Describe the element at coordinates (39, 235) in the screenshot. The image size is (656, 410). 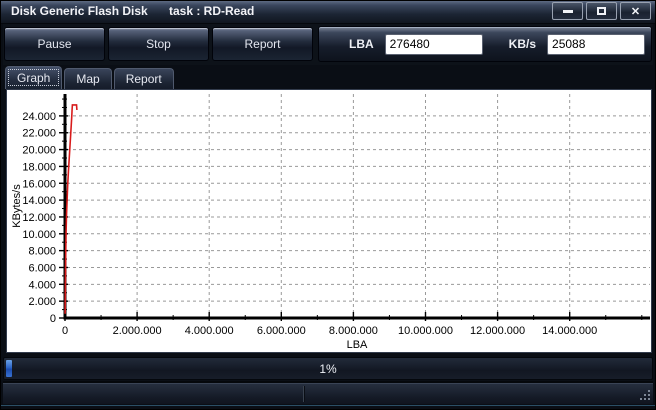
I see `svg-text: 10.000` at that location.